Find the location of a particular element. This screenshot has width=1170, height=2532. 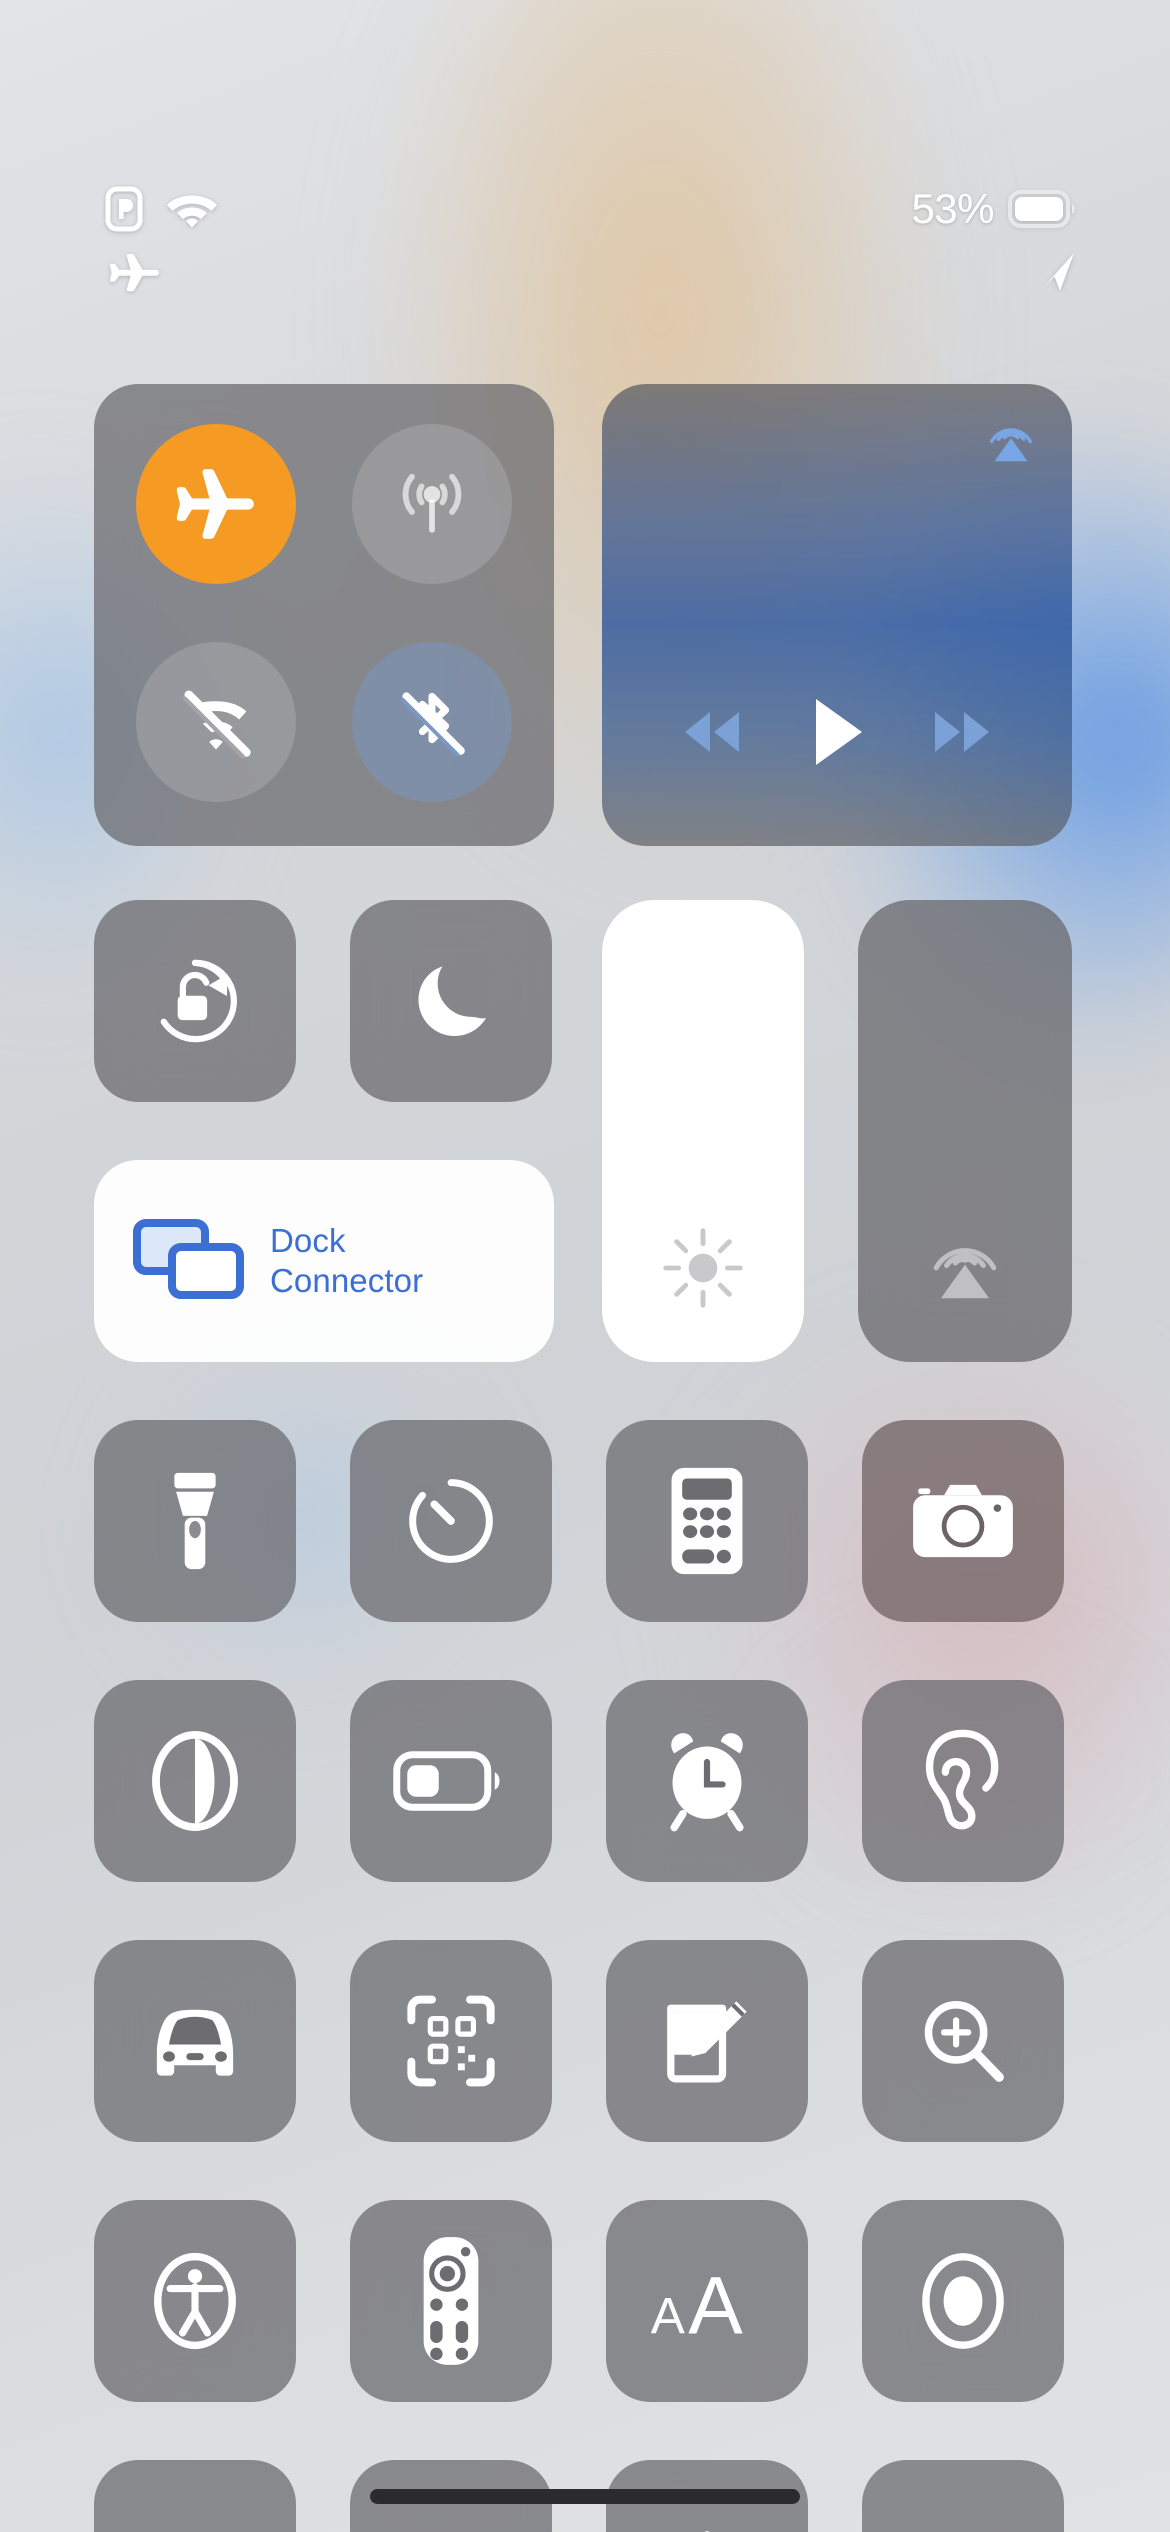

screen-mirroring-tile: Dock Connector is located at coordinates (324, 1261).